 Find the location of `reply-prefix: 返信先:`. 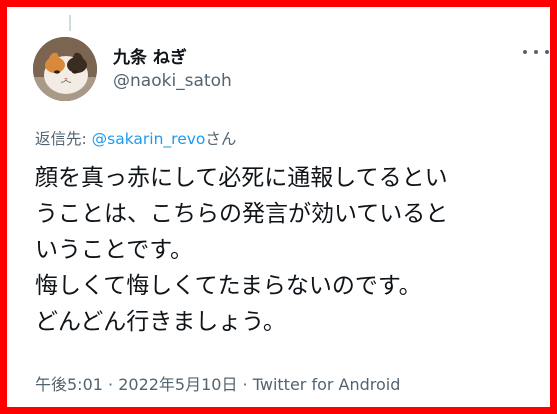

reply-prefix: 返信先: is located at coordinates (63, 139).